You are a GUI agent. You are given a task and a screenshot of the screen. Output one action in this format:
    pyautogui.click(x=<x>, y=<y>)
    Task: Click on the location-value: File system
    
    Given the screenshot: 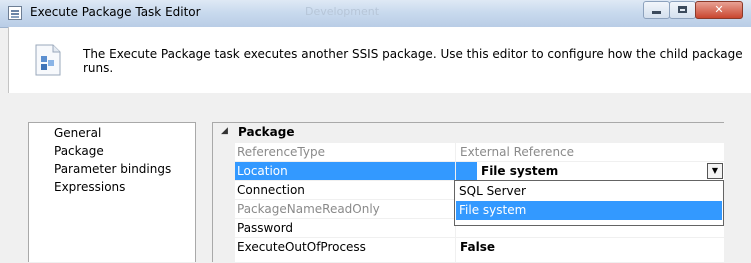 What is the action you would take?
    pyautogui.click(x=520, y=171)
    